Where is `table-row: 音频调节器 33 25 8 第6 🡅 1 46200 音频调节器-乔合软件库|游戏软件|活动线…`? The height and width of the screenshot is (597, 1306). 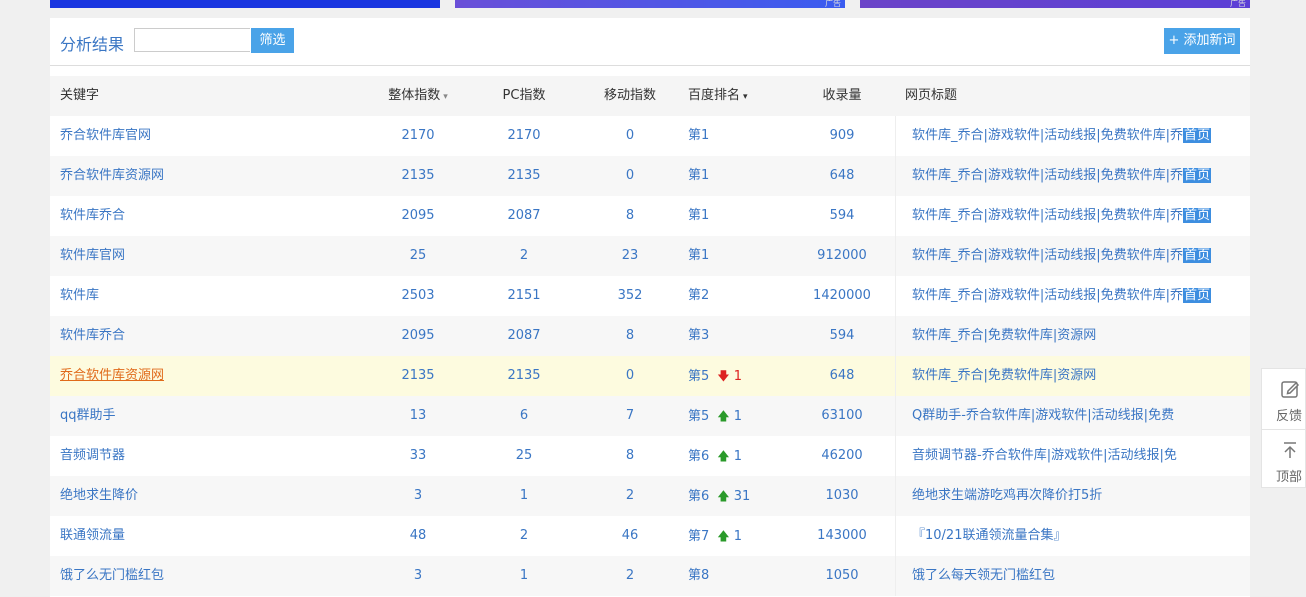 table-row: 音频调节器 33 25 8 第6 🡅 1 46200 音频调节器-乔合软件库|游戏软件|活动线… is located at coordinates (650, 456).